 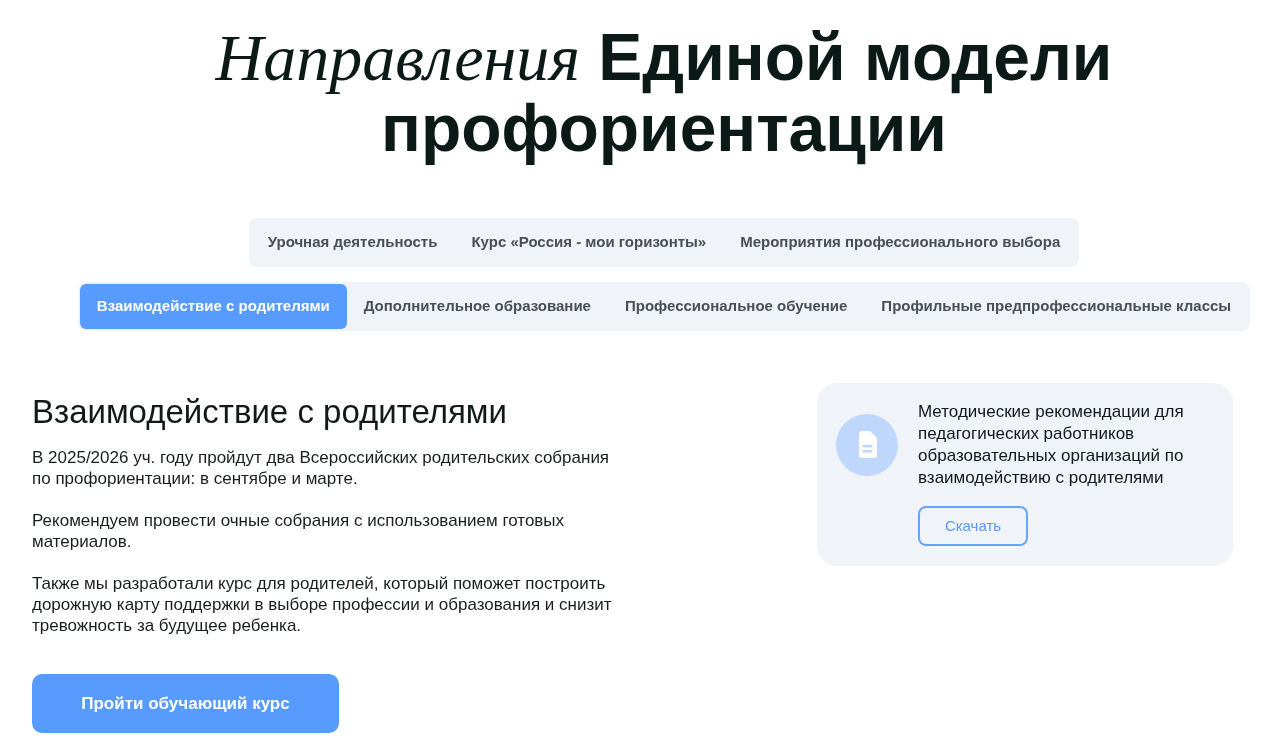 What do you see at coordinates (664, 92) in the screenshot?
I see `page-title: Направления Единой модели профориентации` at bounding box center [664, 92].